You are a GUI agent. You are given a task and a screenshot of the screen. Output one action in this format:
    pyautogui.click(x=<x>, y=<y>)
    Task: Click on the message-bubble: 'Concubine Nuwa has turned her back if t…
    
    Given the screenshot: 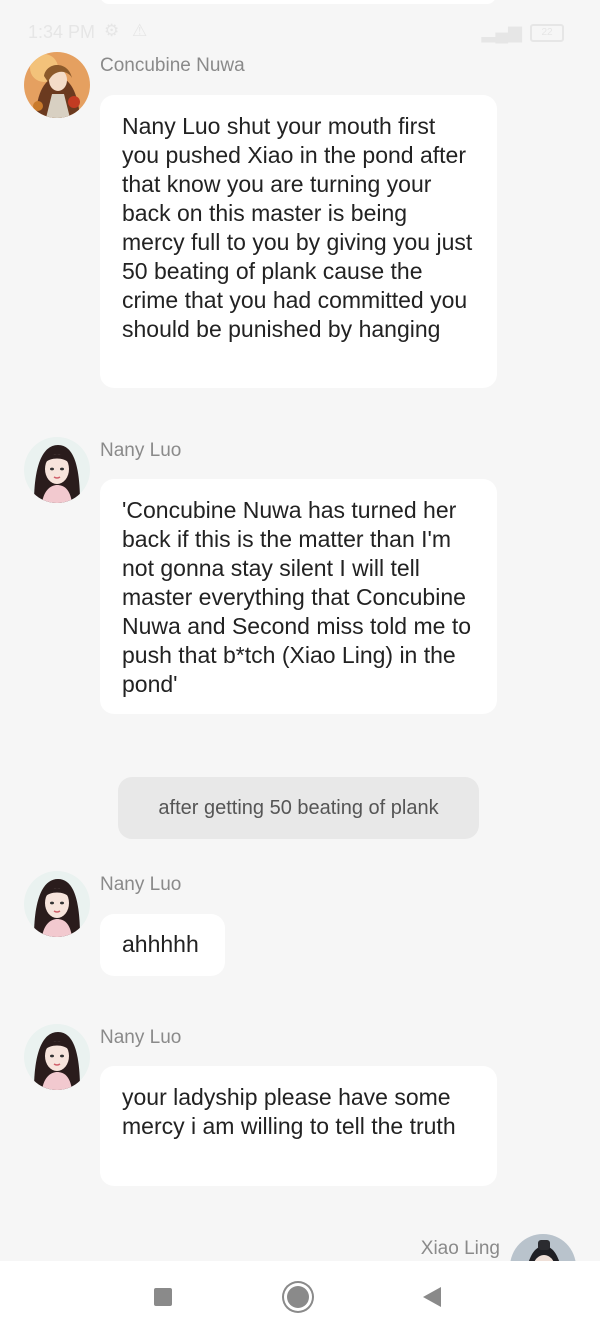 What is the action you would take?
    pyautogui.click(x=298, y=596)
    